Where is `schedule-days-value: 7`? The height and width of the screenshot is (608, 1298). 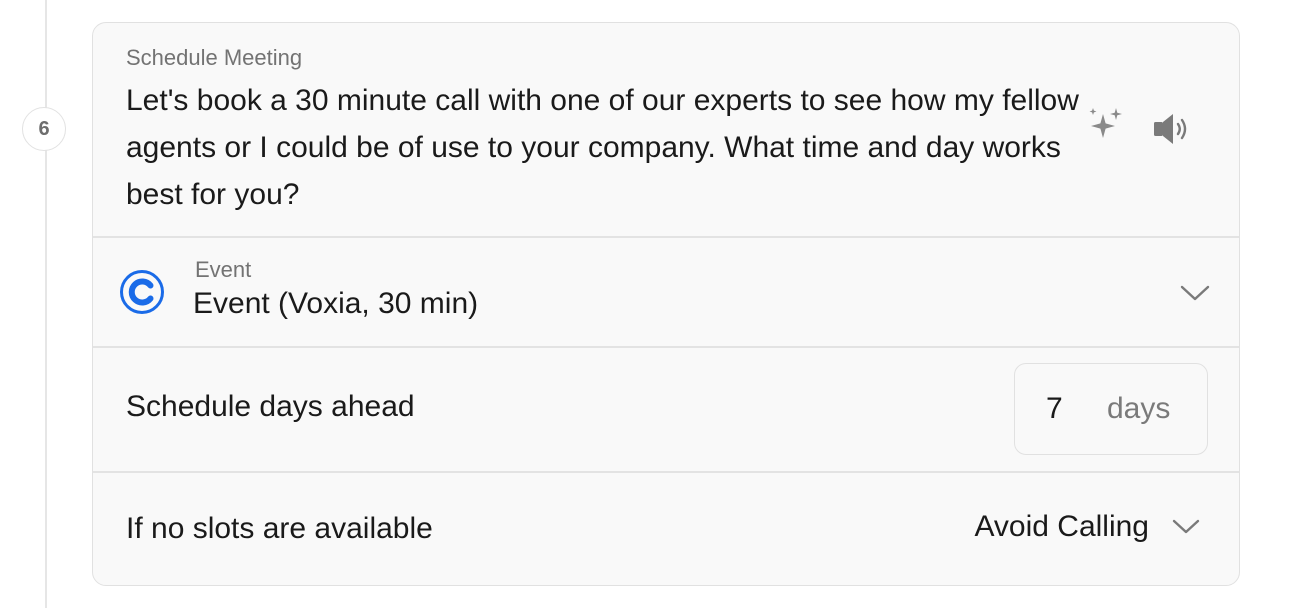 schedule-days-value: 7 is located at coordinates (1054, 409).